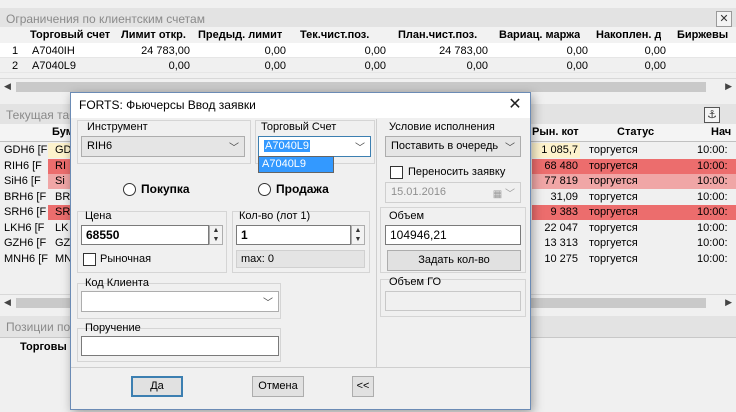  What do you see at coordinates (179, 66) in the screenshot?
I see `cell-limit: 0,00` at bounding box center [179, 66].